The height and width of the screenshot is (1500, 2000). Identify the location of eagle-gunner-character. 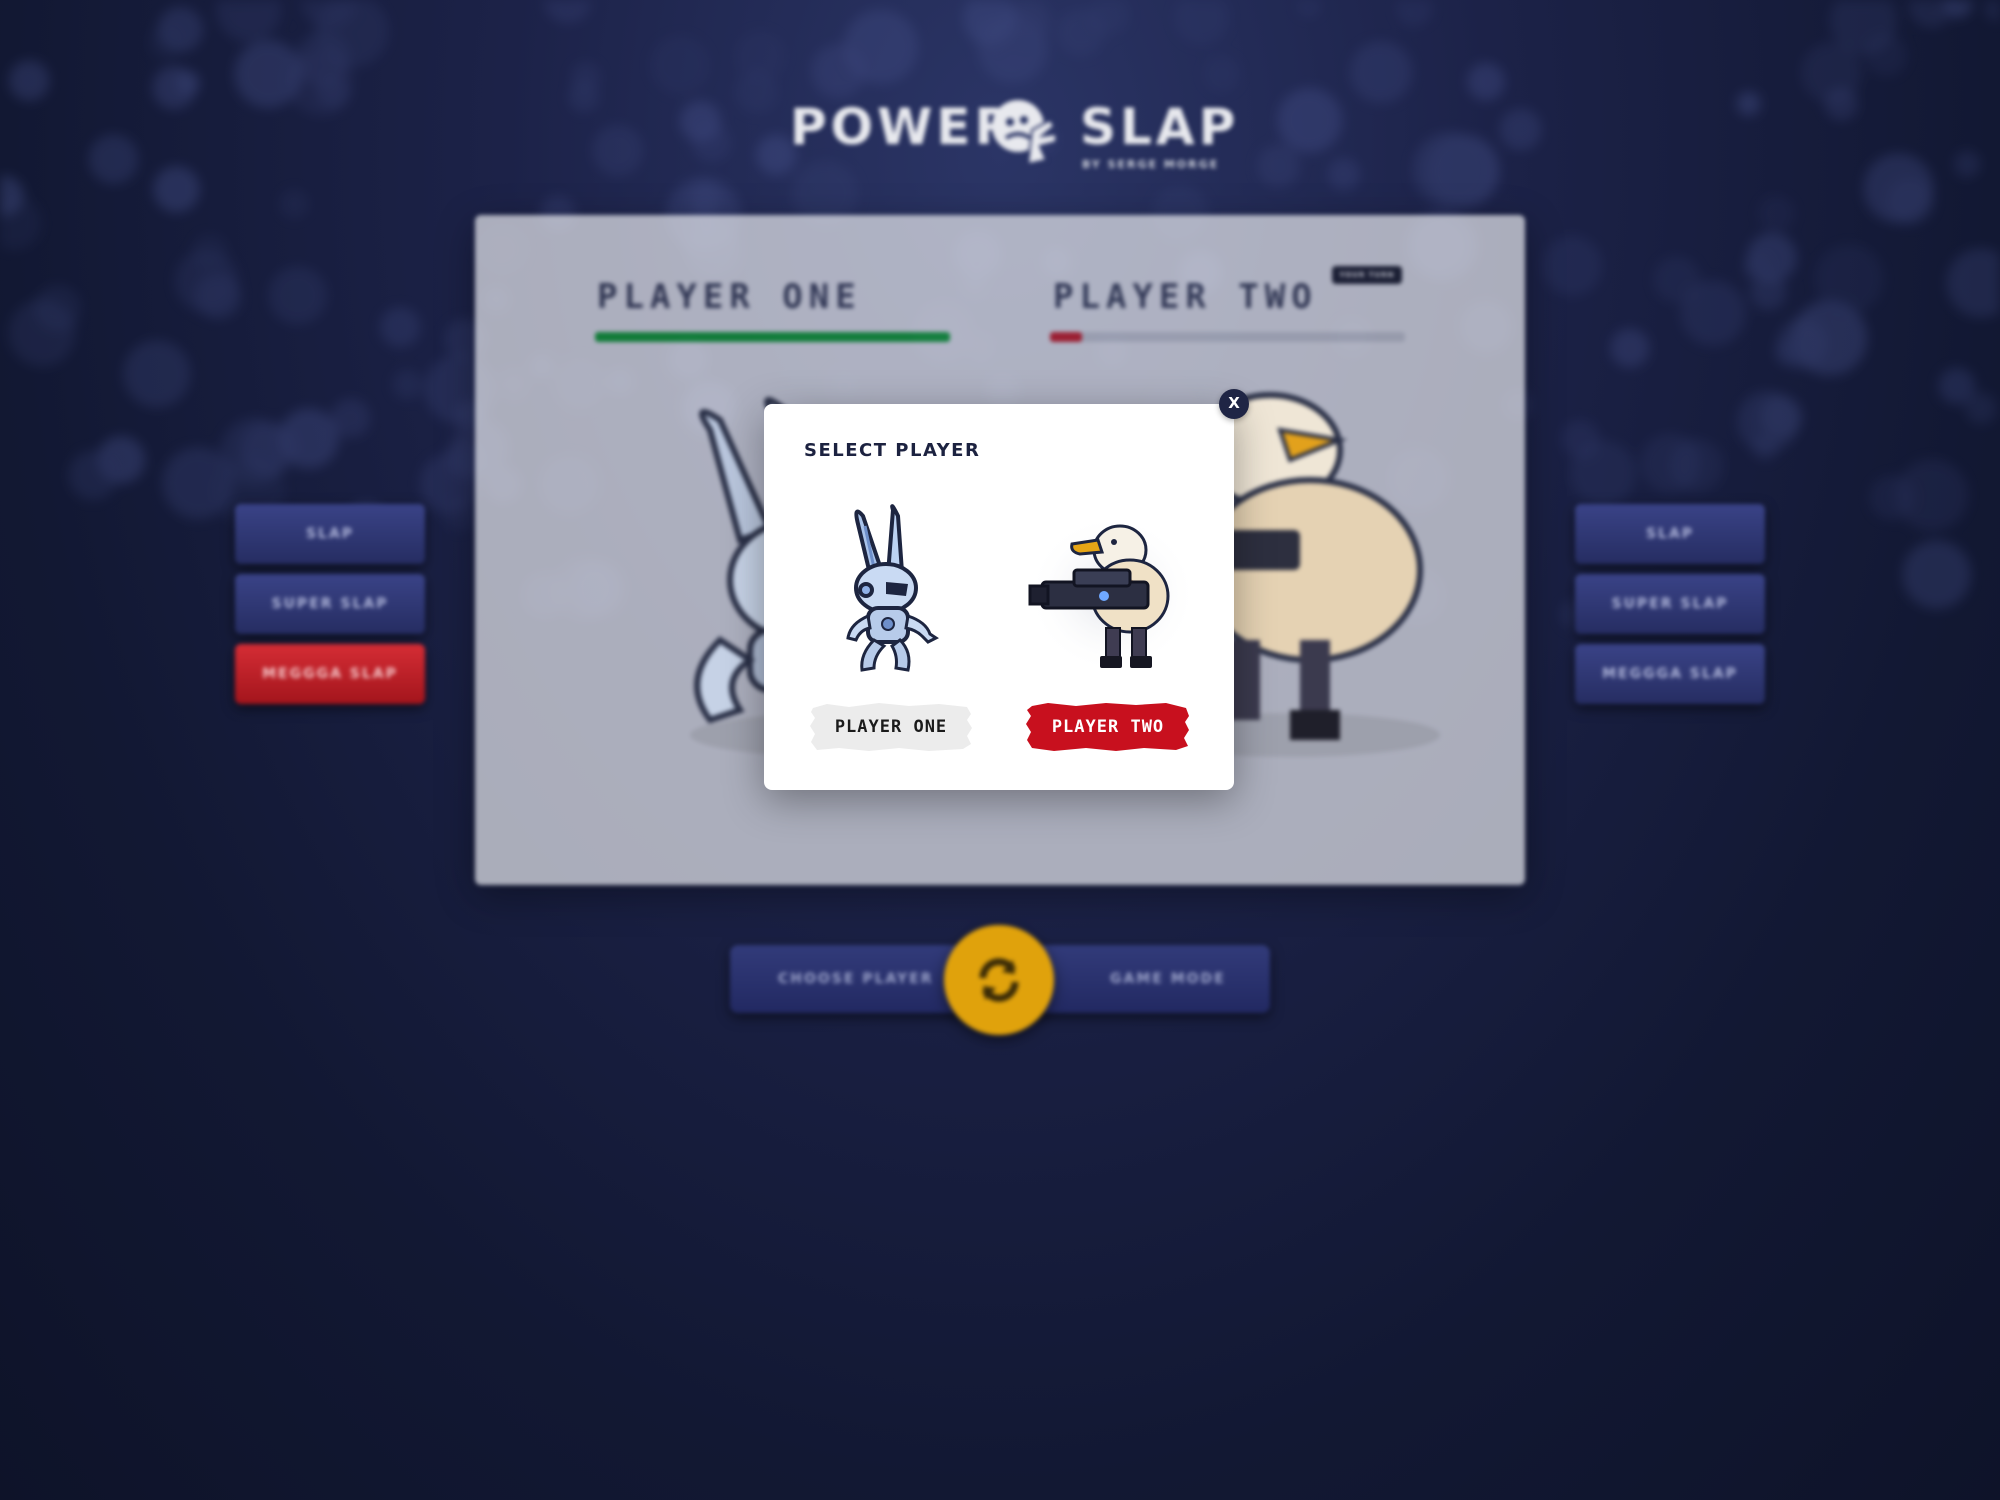
(1107, 589).